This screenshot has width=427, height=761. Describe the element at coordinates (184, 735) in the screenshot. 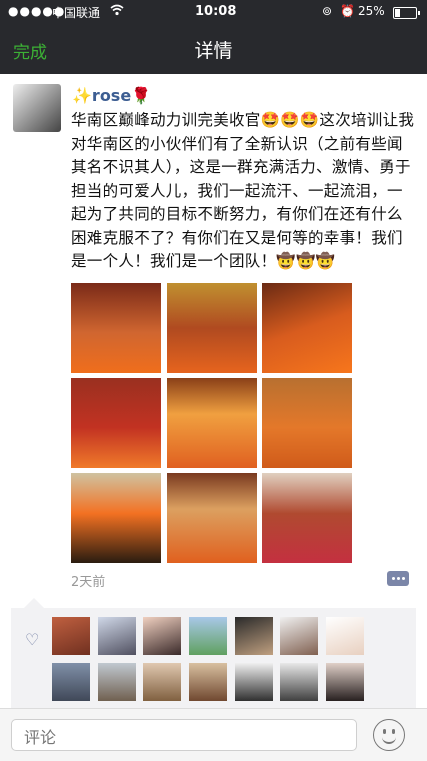

I see `comment-input` at that location.